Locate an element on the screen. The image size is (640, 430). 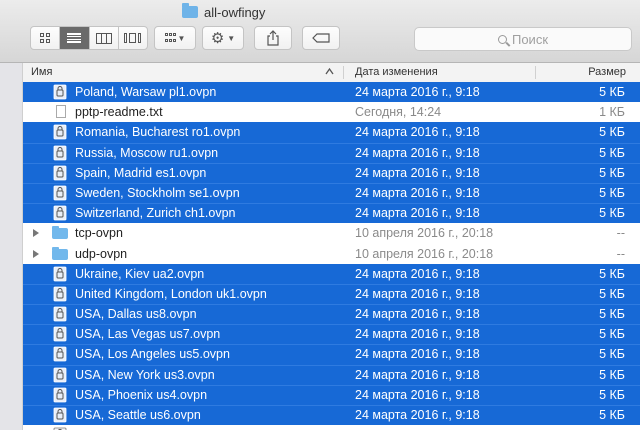
share-button is located at coordinates (273, 38).